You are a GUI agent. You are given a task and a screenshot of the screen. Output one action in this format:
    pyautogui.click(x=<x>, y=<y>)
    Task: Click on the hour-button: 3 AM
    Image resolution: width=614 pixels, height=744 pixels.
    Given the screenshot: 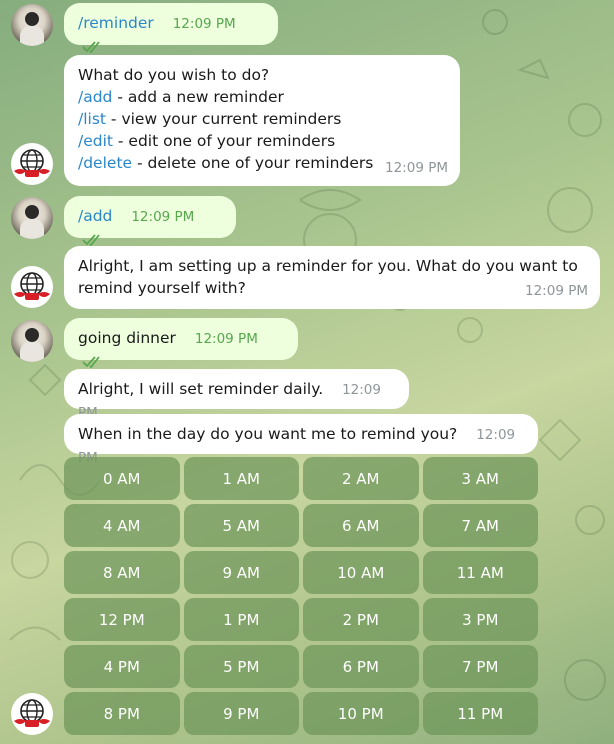 What is the action you would take?
    pyautogui.click(x=480, y=478)
    